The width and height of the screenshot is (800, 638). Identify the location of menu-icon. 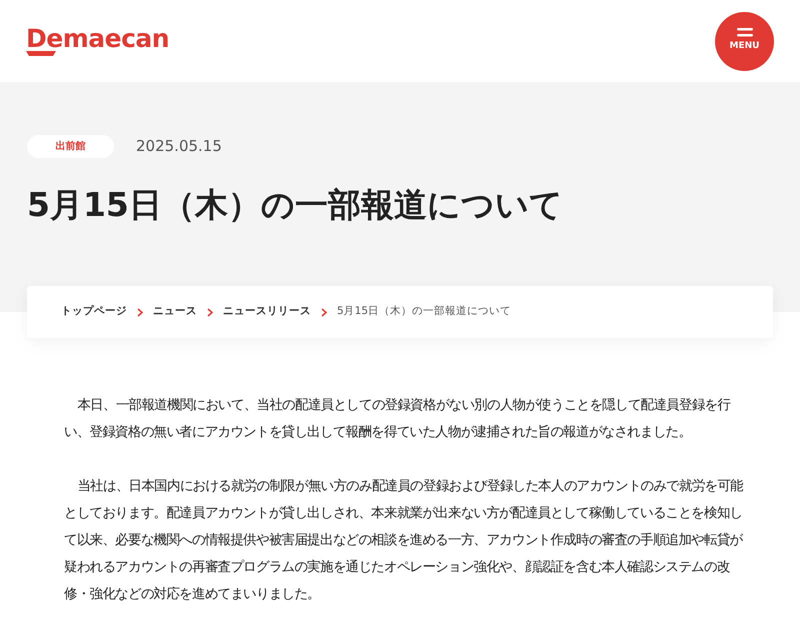
(745, 33).